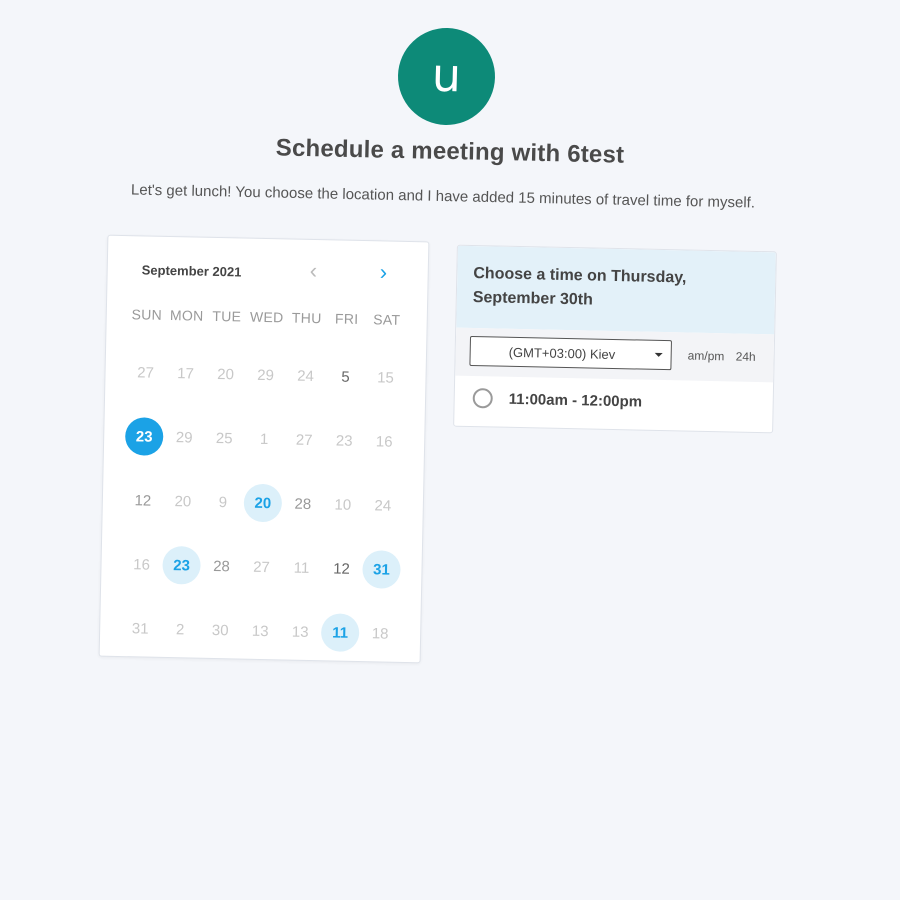 The width and height of the screenshot is (900, 900). I want to click on radio-button, so click(482, 398).